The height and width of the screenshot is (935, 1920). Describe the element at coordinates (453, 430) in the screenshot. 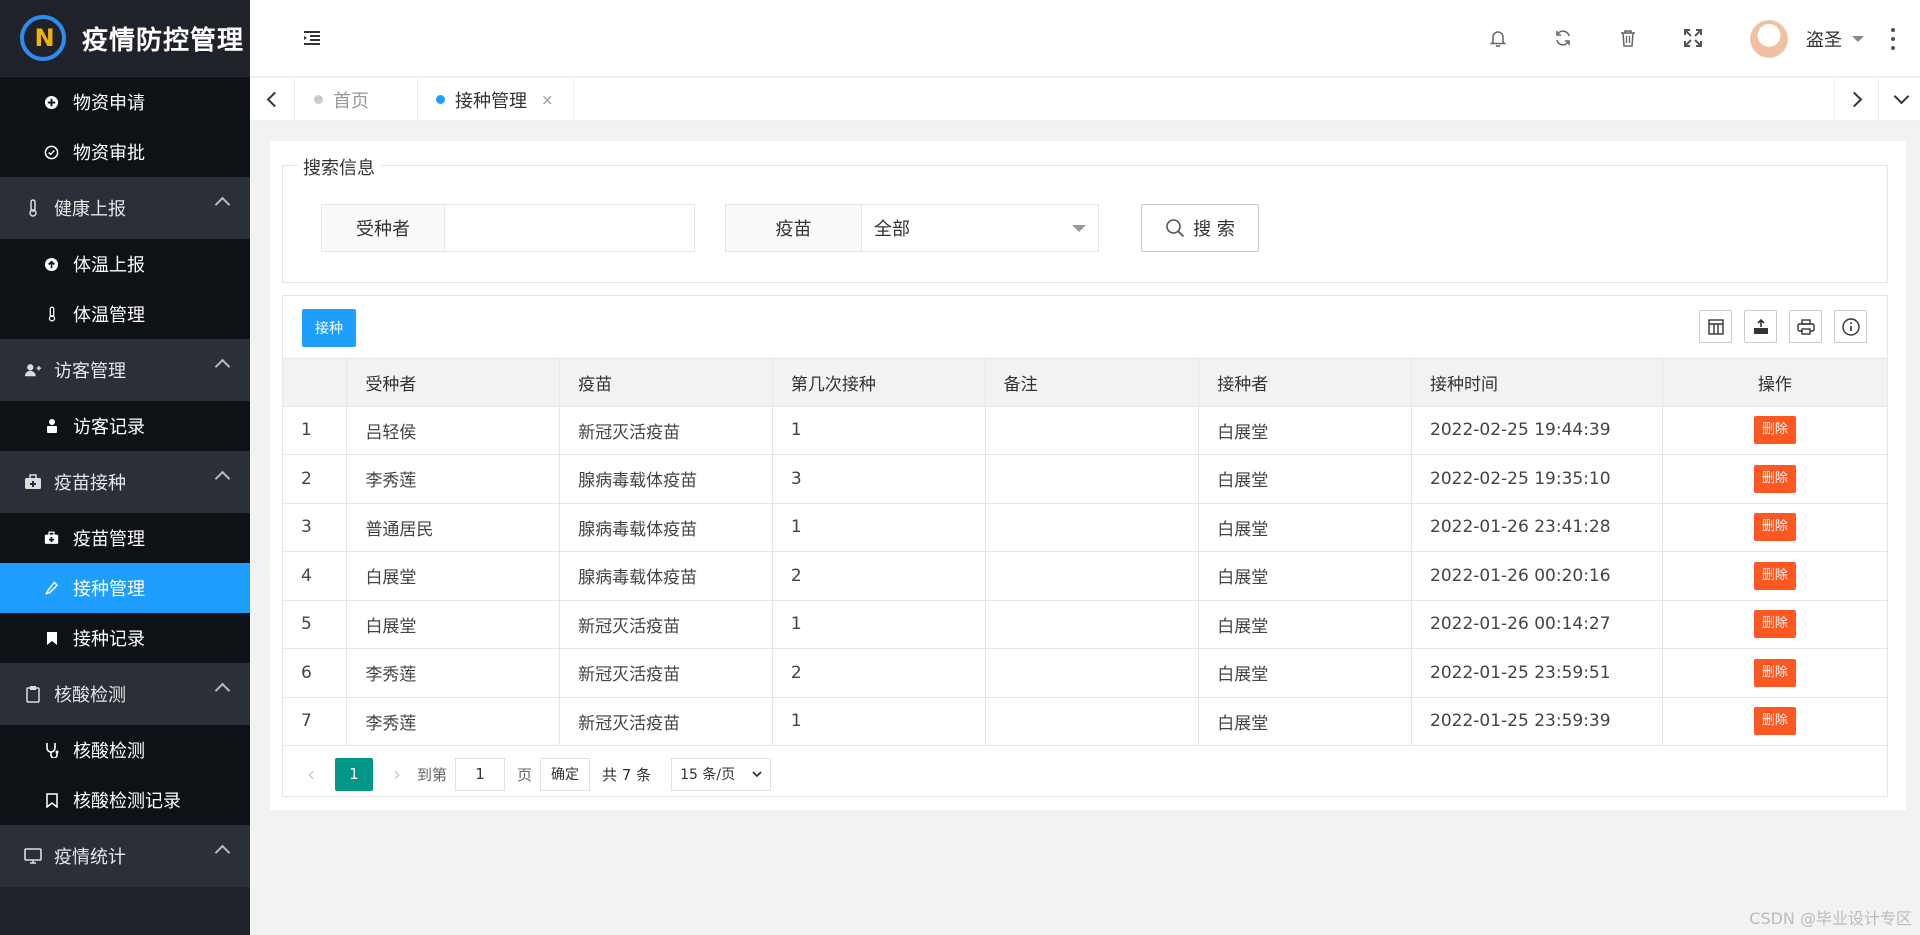

I see `cell-recipient: 吕轻侯` at that location.